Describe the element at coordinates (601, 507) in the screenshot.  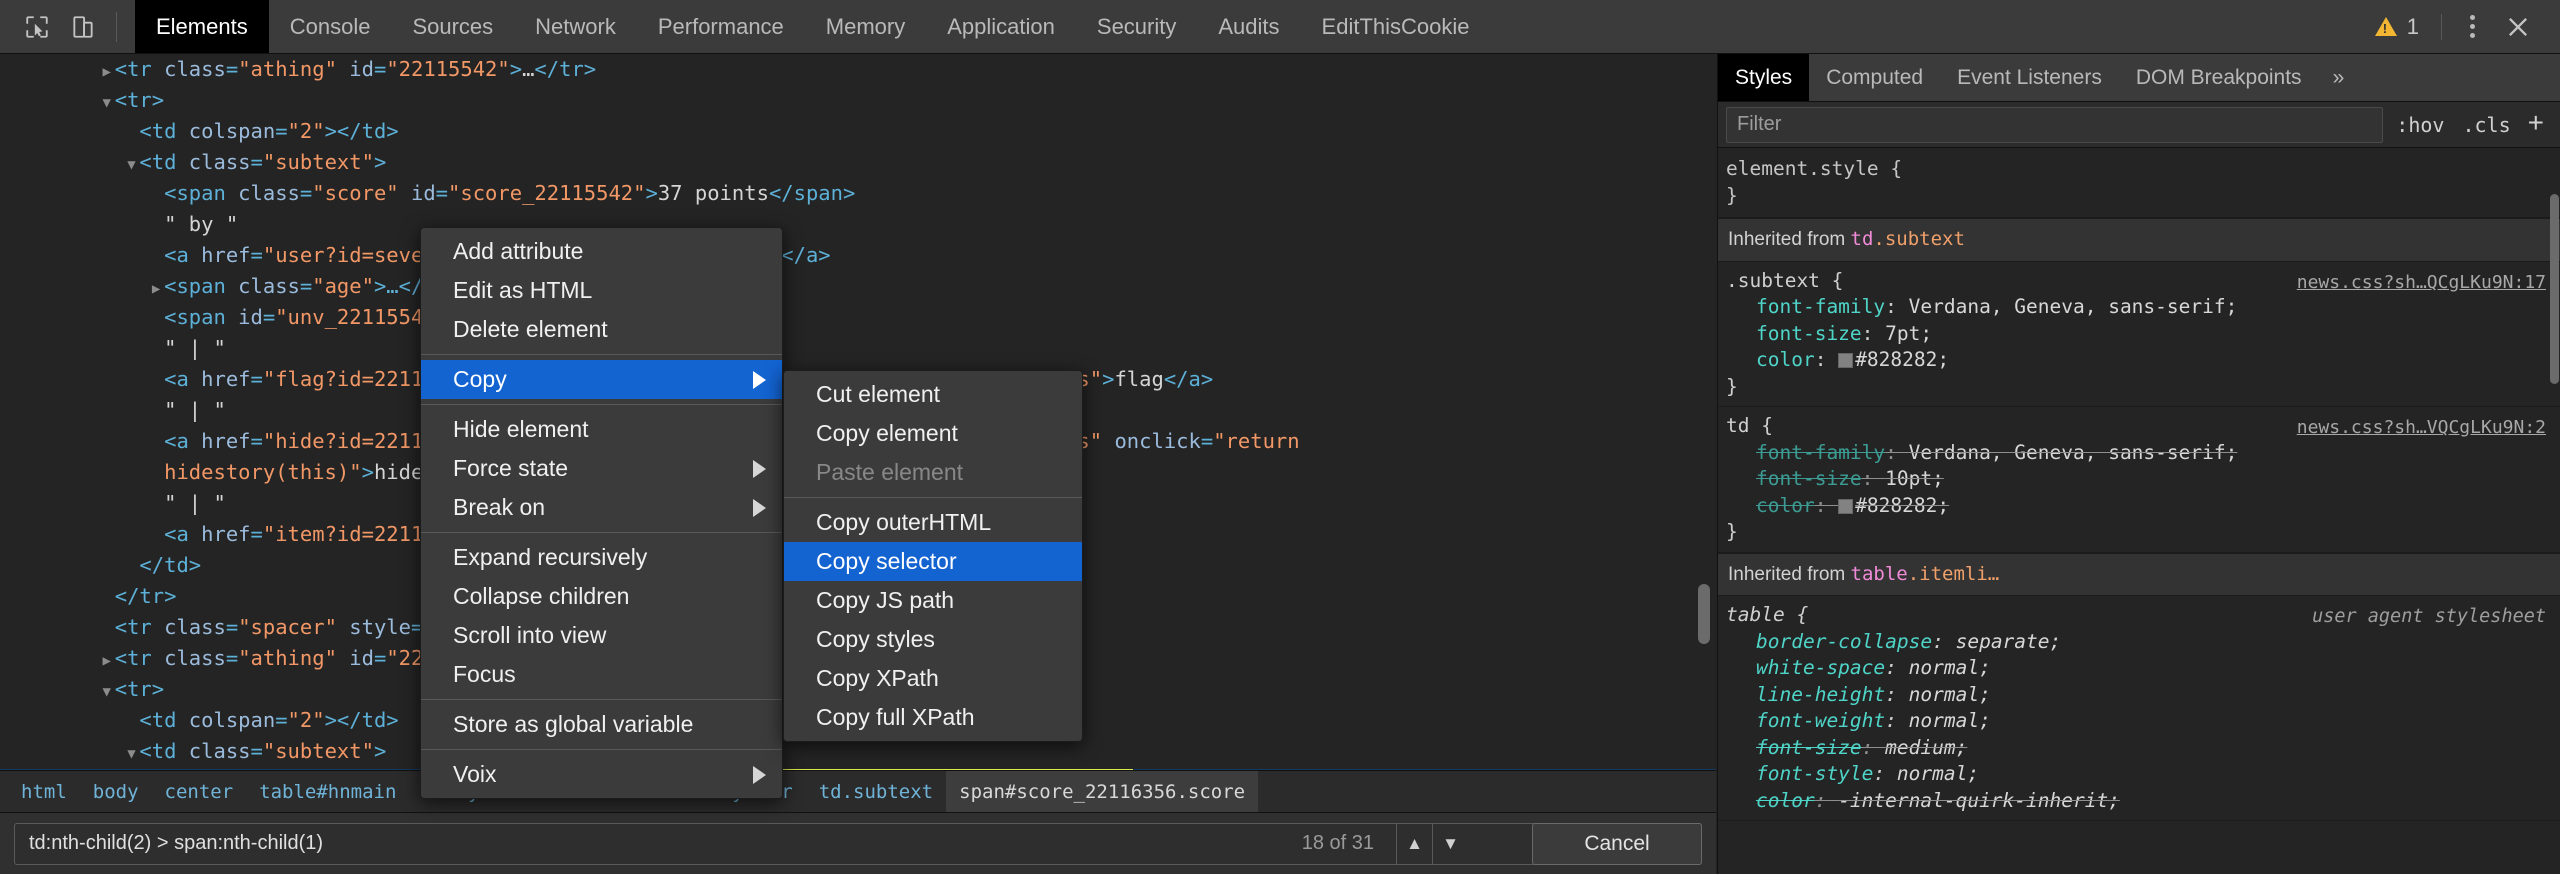
I see `menu-item-break-on: Break on` at that location.